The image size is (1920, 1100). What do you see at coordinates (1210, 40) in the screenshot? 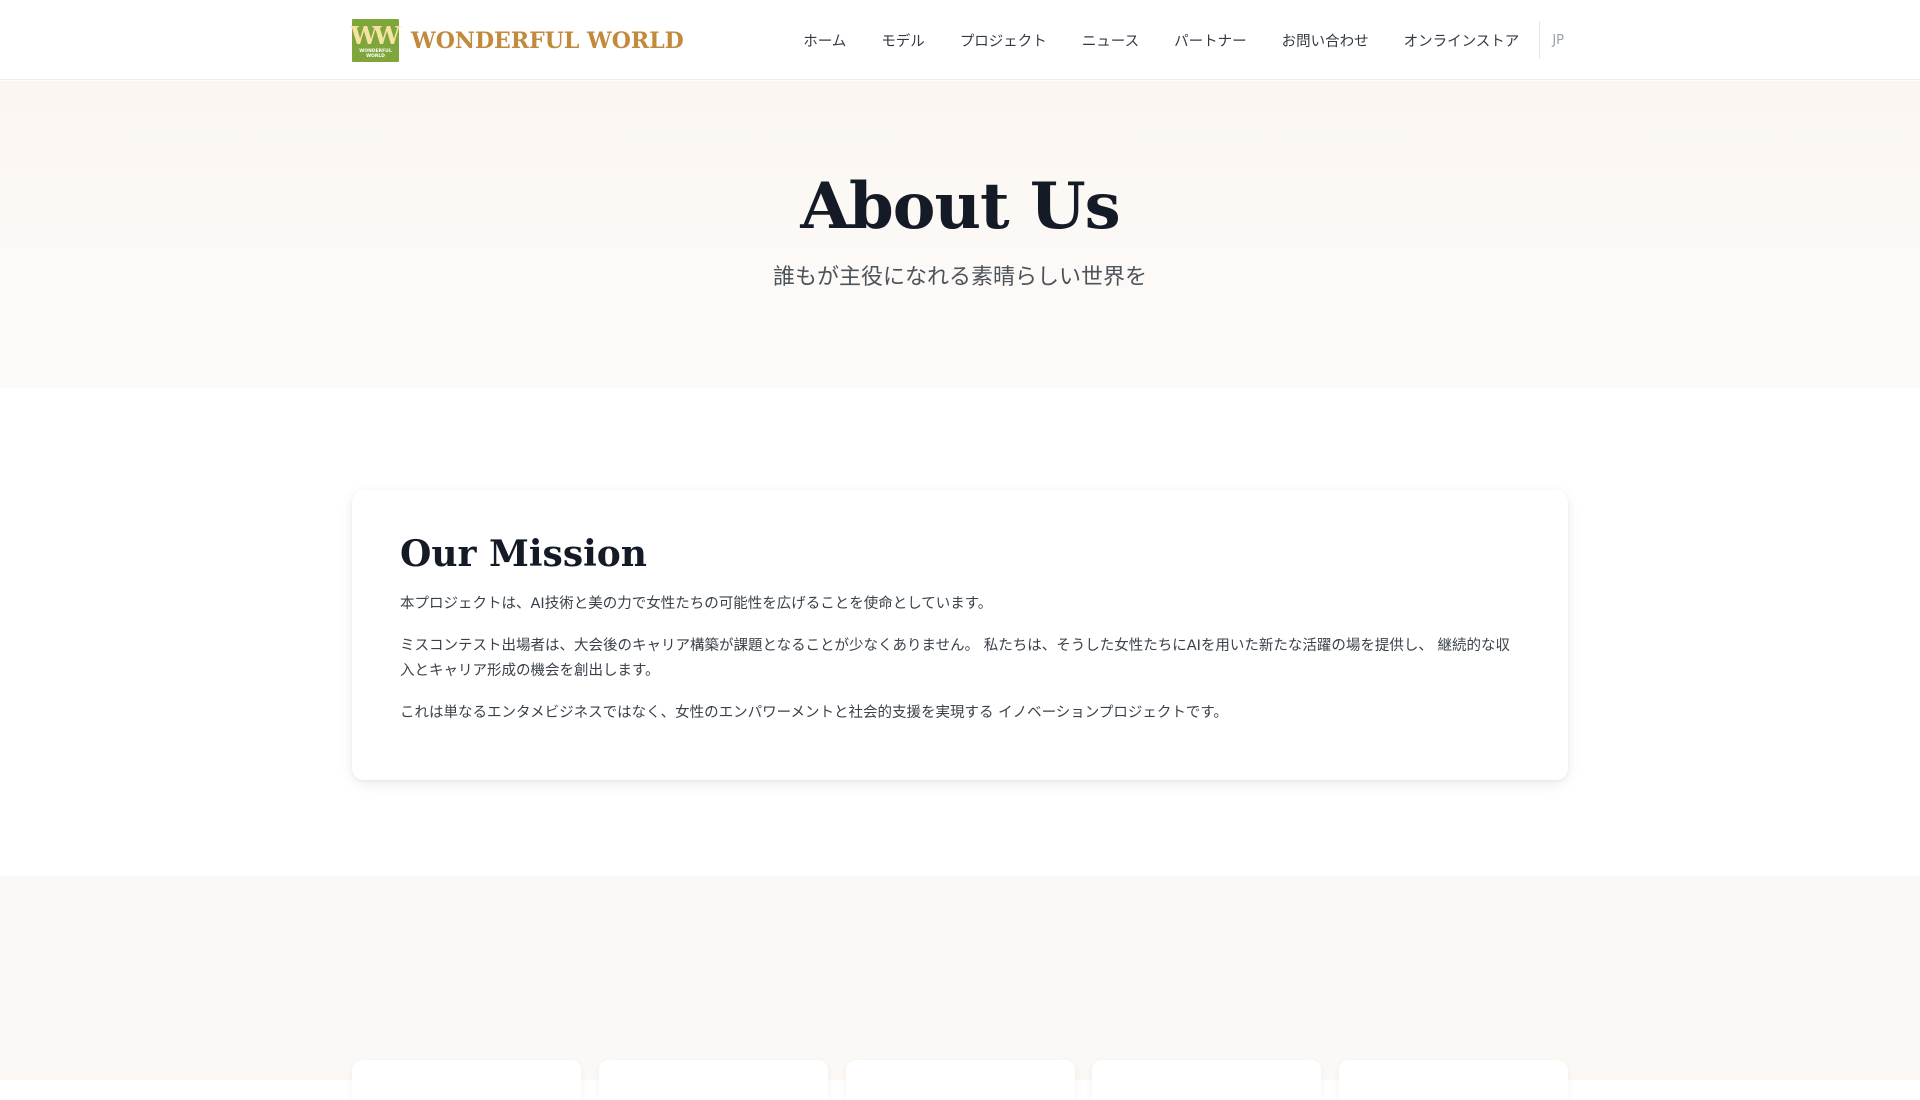
I see `nav-item-partners: パートナー` at bounding box center [1210, 40].